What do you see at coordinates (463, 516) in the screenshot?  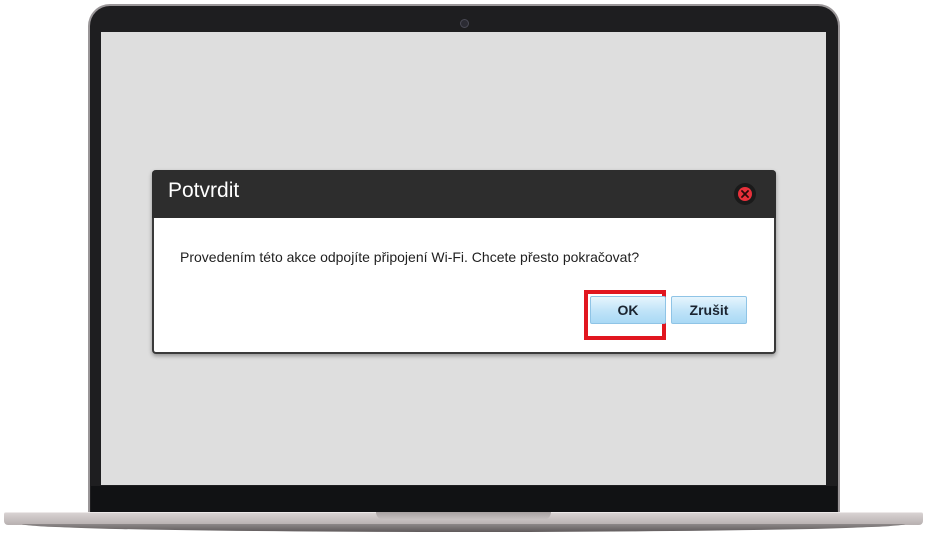 I see `laptop-notch` at bounding box center [463, 516].